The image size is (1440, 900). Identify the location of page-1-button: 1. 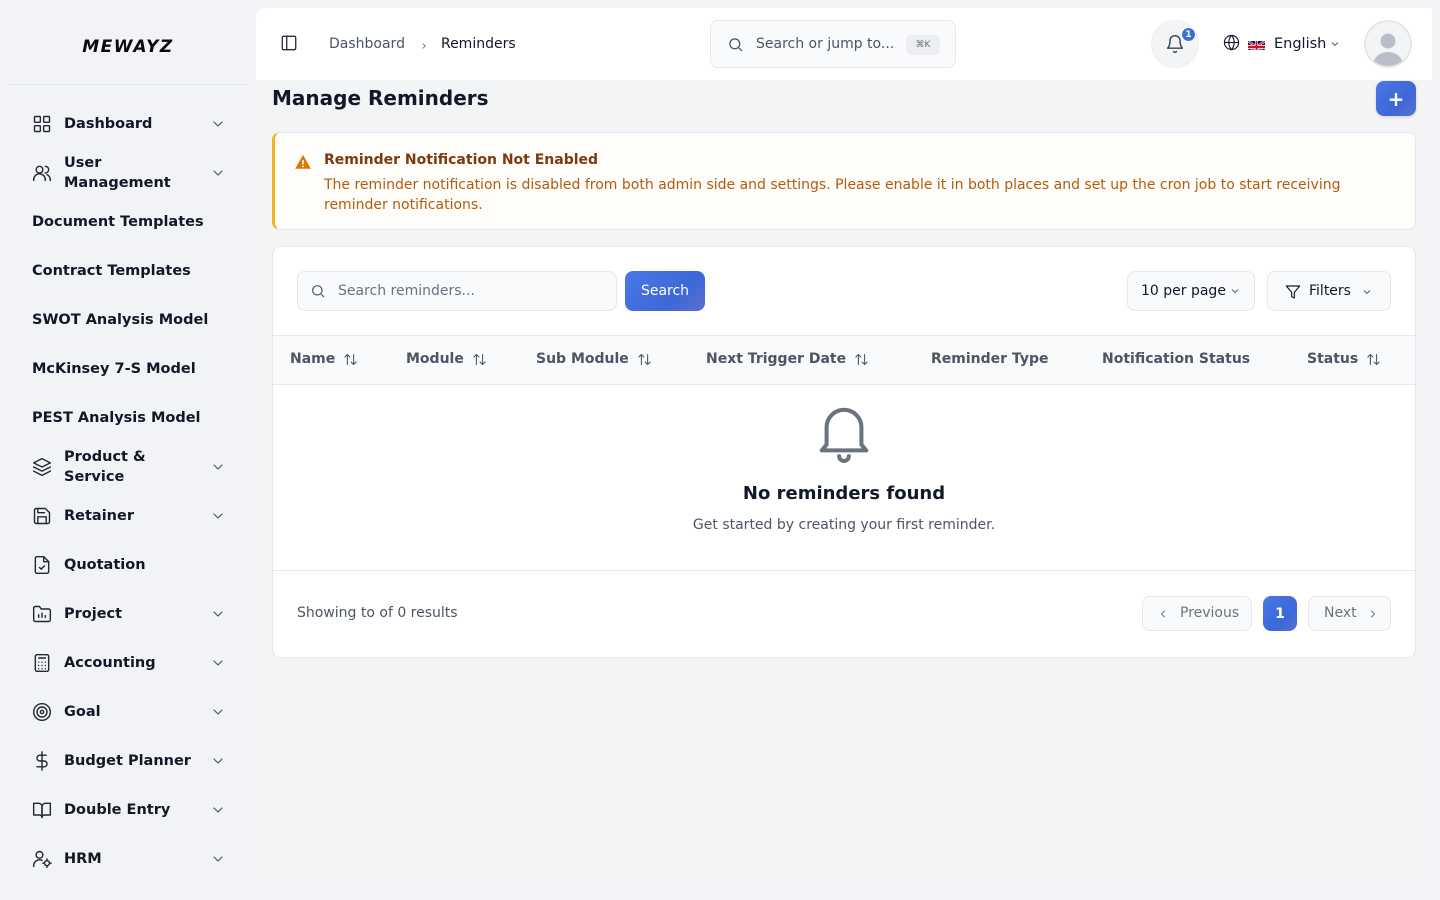
(1280, 613).